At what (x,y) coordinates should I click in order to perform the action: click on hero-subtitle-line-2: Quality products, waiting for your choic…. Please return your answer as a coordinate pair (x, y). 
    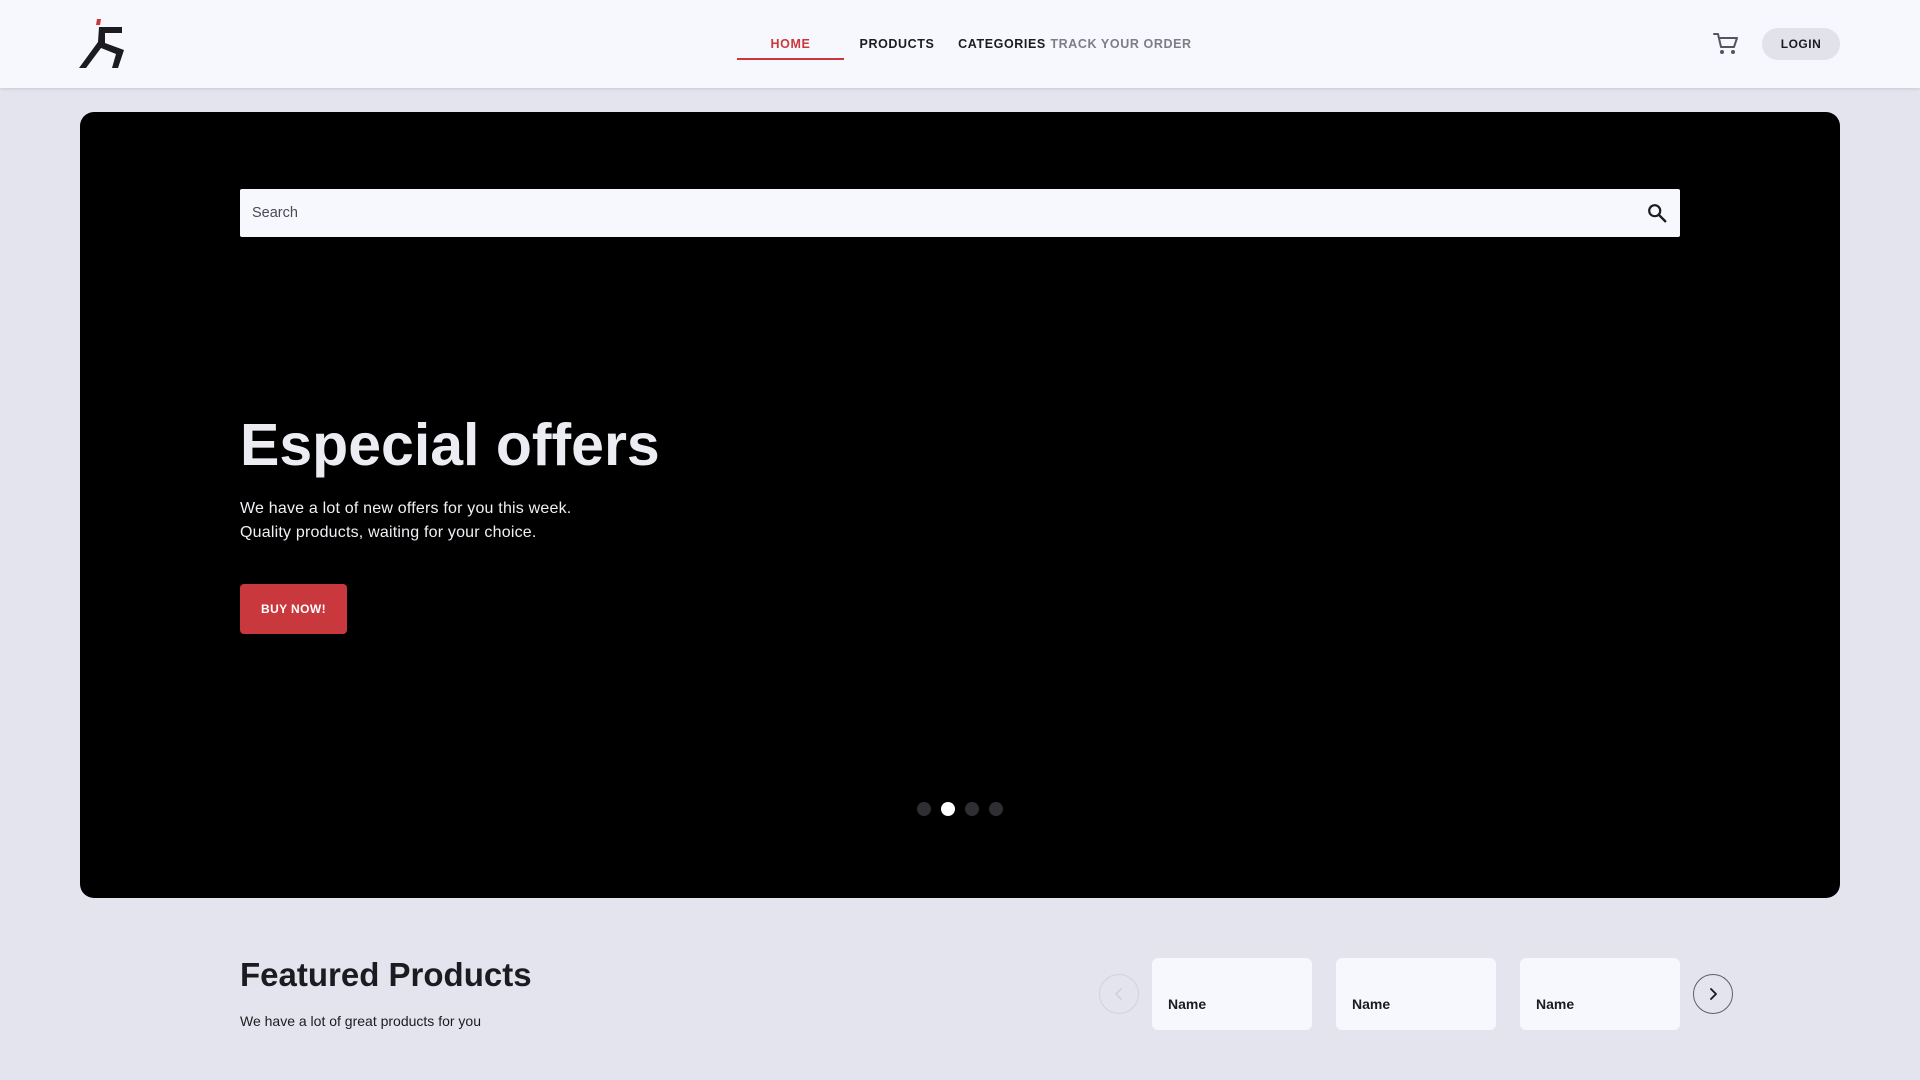
    Looking at the image, I should click on (388, 532).